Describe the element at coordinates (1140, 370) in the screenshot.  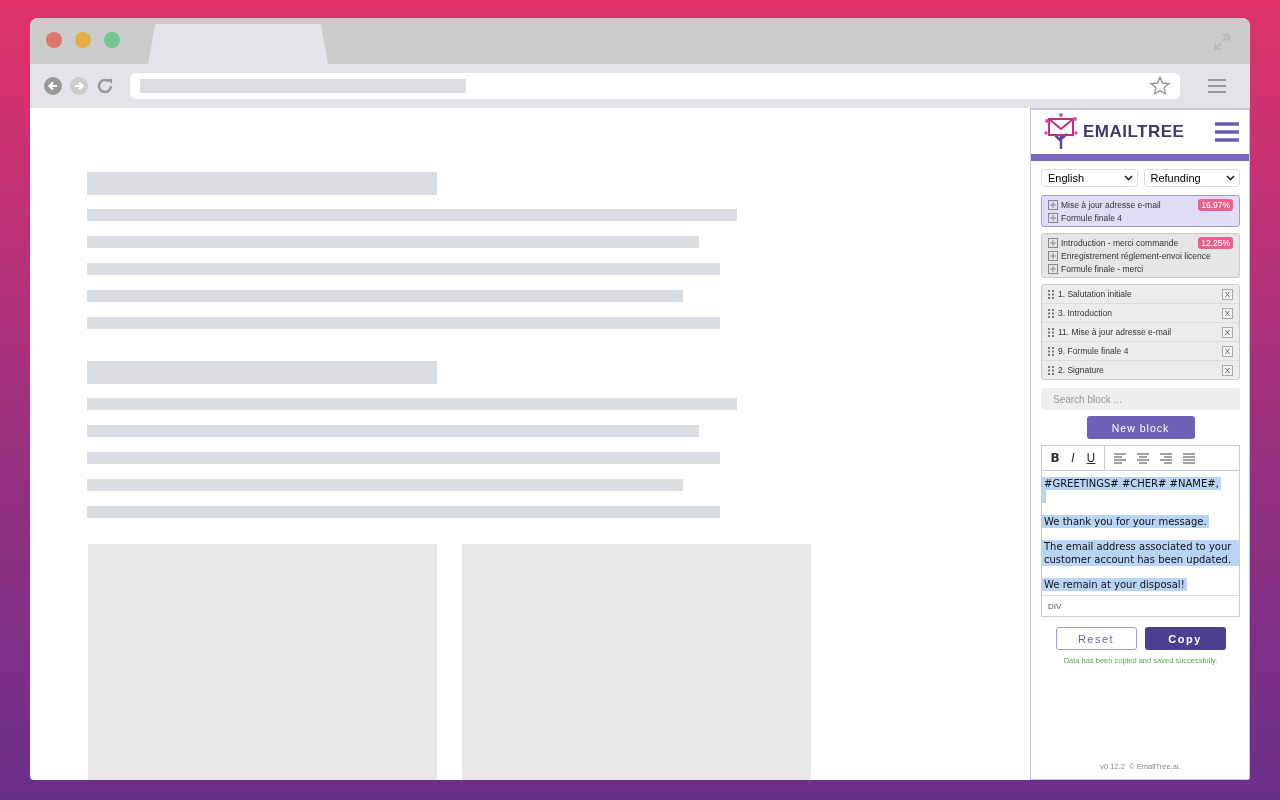
I see `block-item: 2. Signature X` at that location.